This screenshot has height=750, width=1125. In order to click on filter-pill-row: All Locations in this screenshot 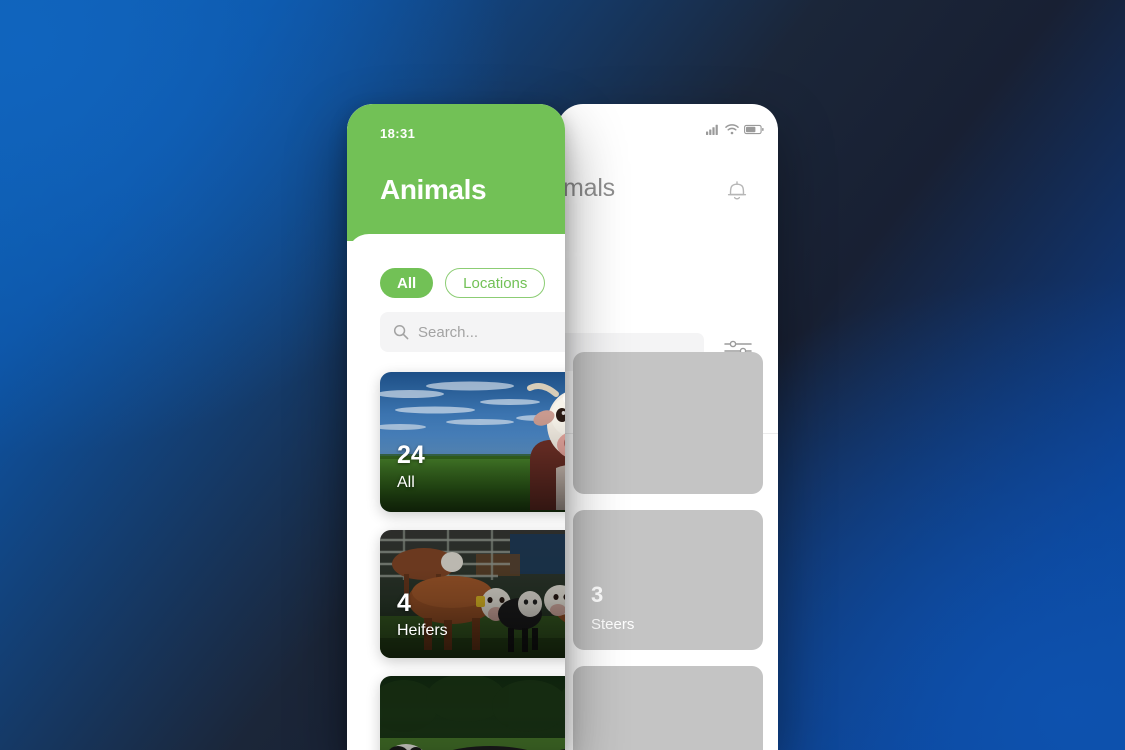, I will do `click(463, 283)`.